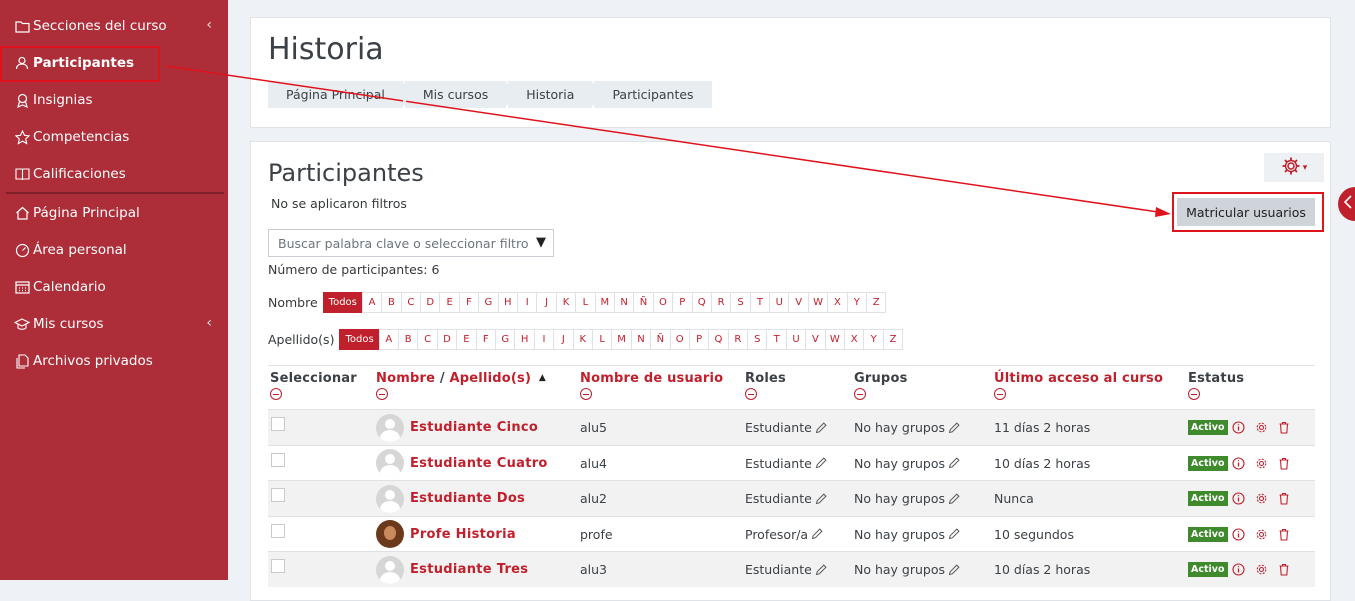 The height and width of the screenshot is (601, 1355). What do you see at coordinates (463, 534) in the screenshot?
I see `participant-name-link: Profe Historia` at bounding box center [463, 534].